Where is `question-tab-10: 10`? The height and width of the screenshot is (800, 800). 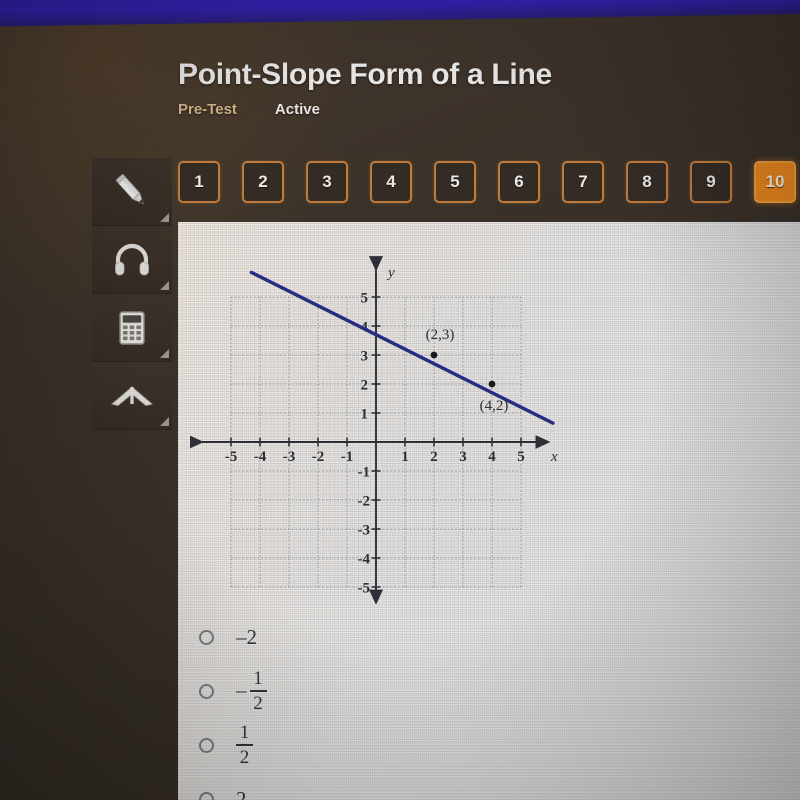 question-tab-10: 10 is located at coordinates (775, 182).